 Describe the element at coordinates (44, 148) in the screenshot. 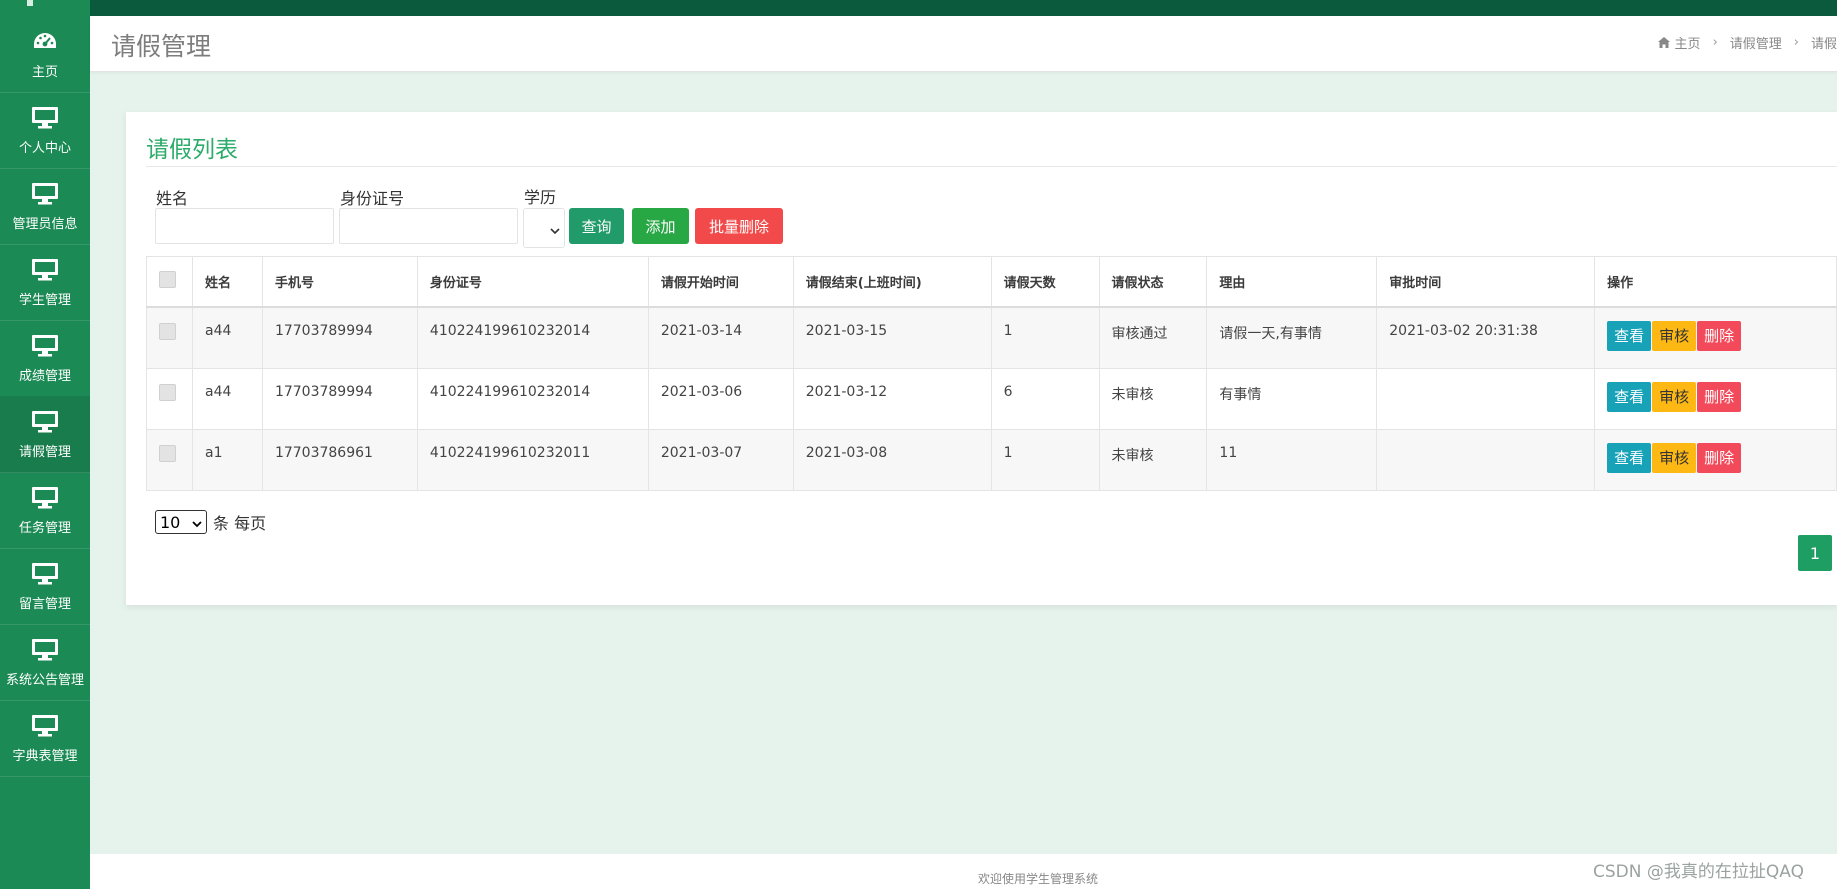

I see `sidebar-item-label: 个人中心` at that location.